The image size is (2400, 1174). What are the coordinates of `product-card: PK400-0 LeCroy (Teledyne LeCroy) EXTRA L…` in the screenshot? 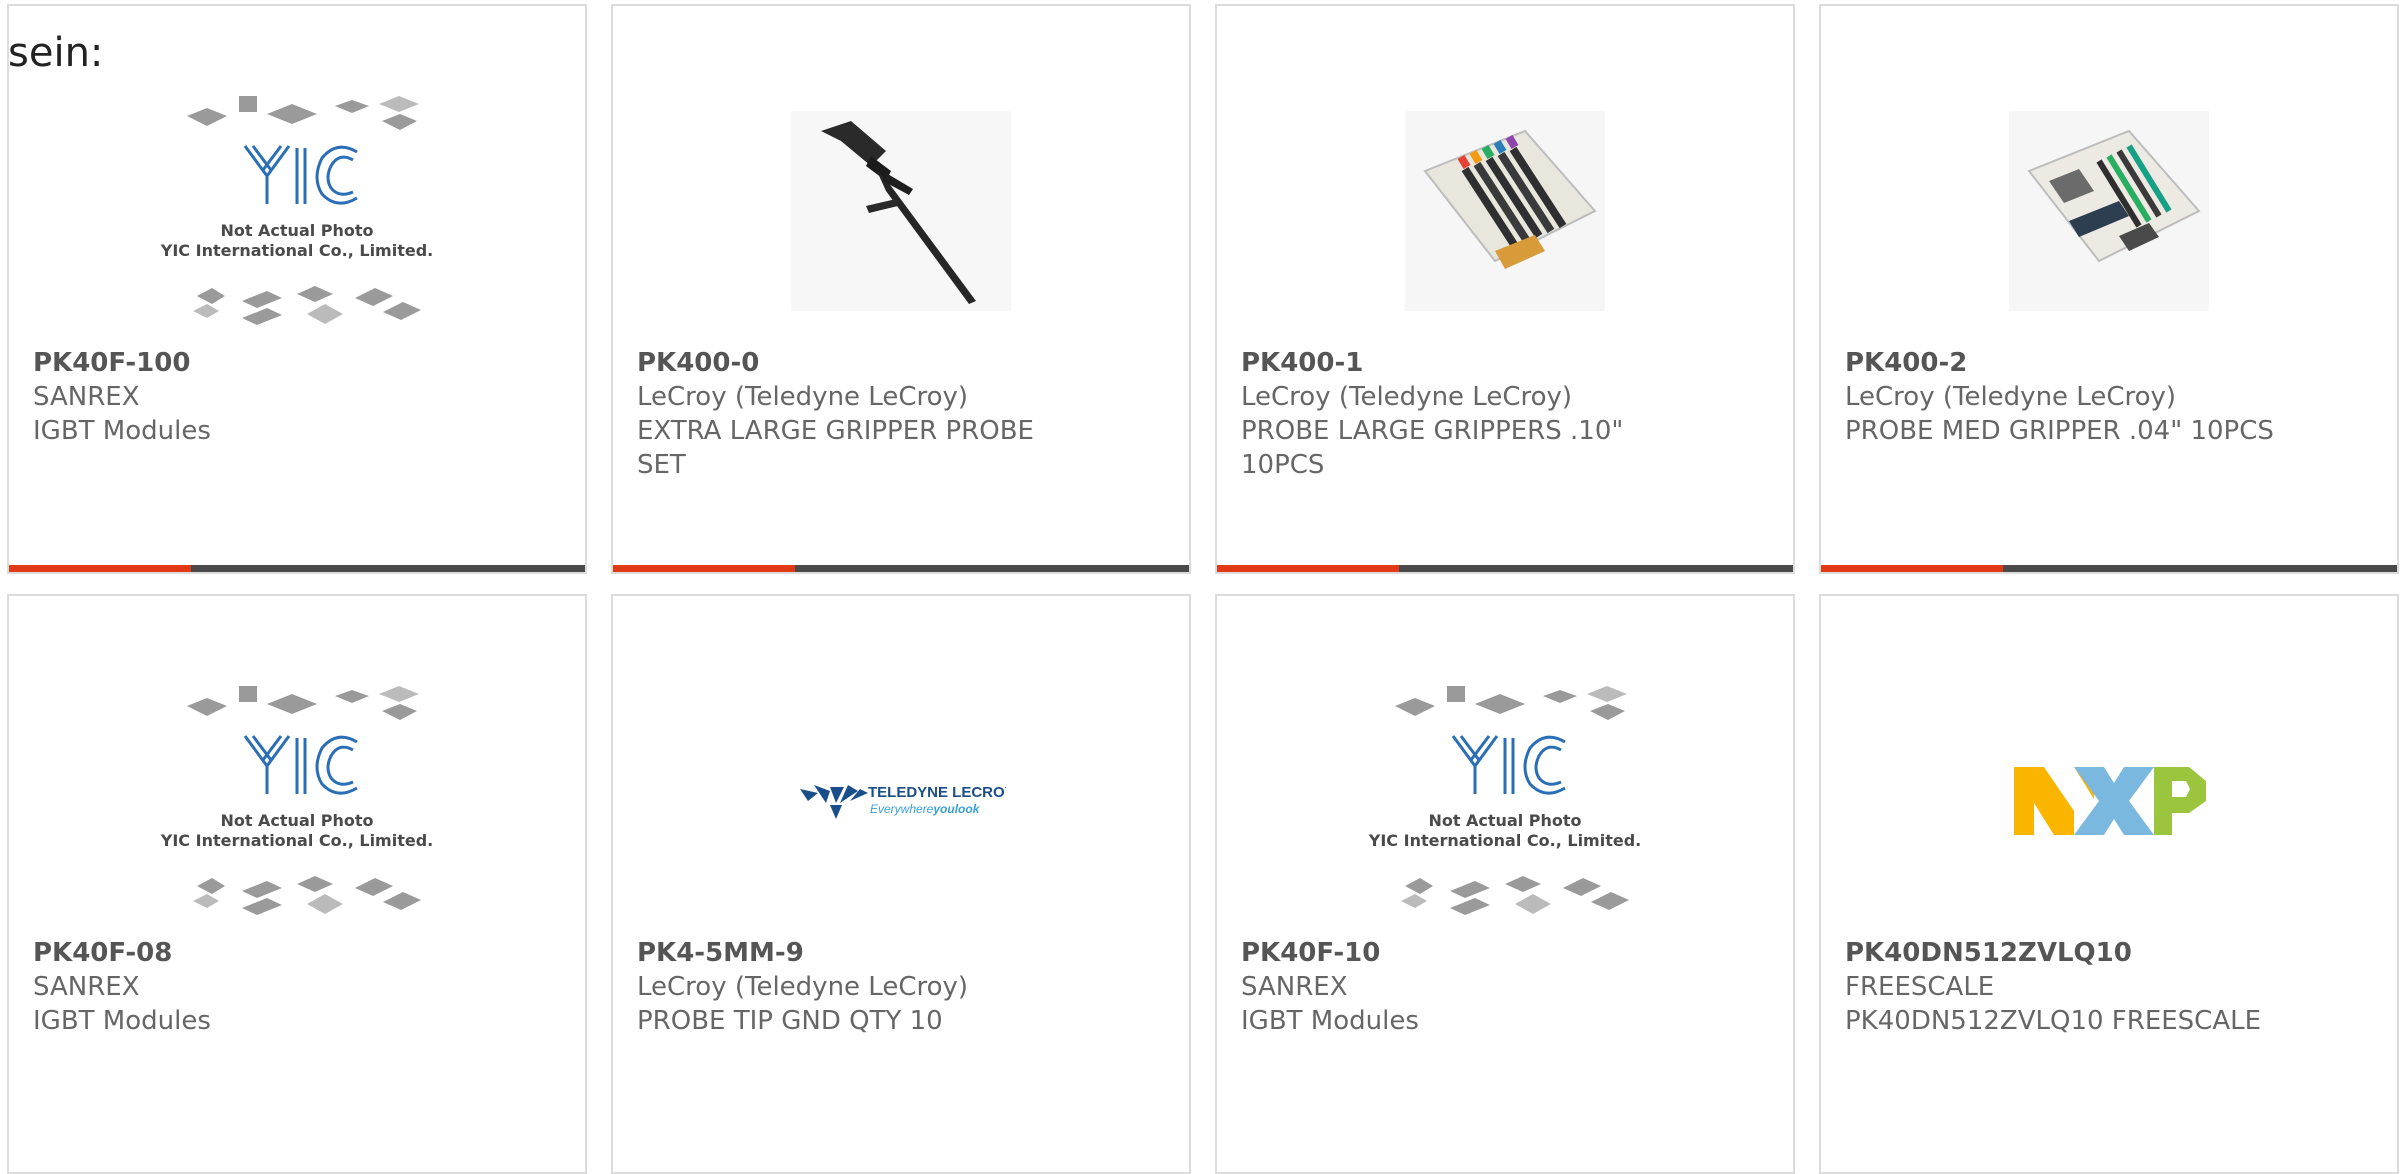 It's located at (901, 289).